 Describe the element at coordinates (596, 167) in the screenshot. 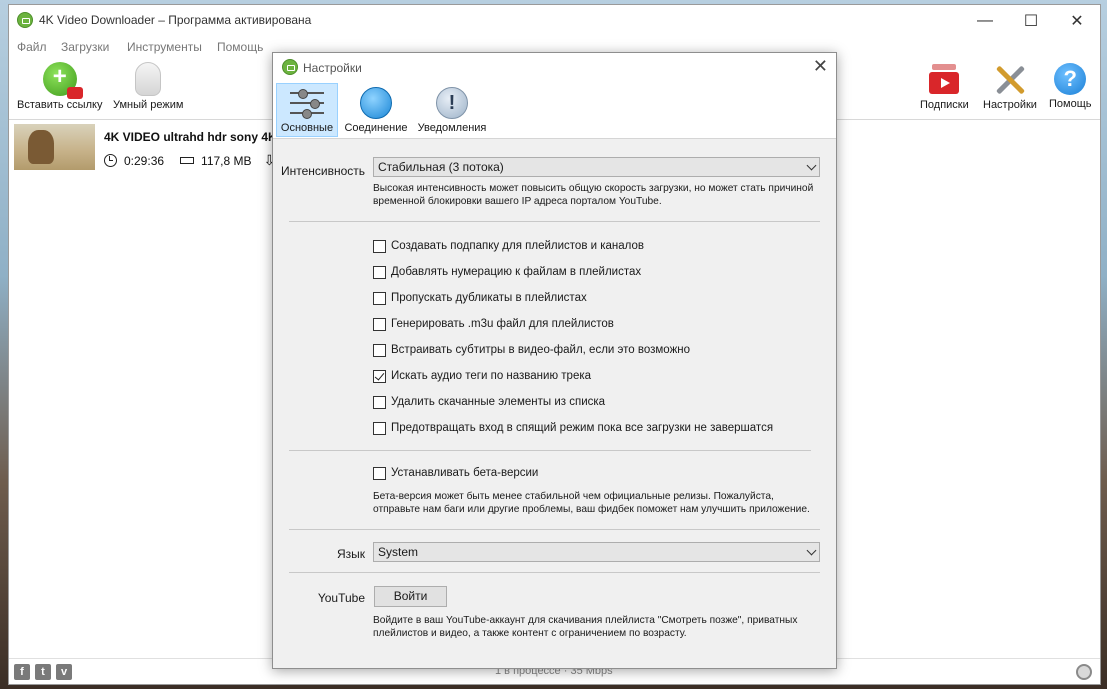

I see `intensity-select: Стабильная (3 потока)` at that location.